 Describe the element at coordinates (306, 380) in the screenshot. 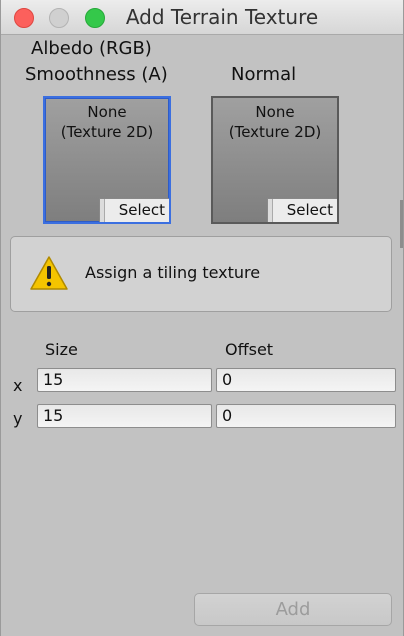

I see `offset-x-field: 0` at that location.